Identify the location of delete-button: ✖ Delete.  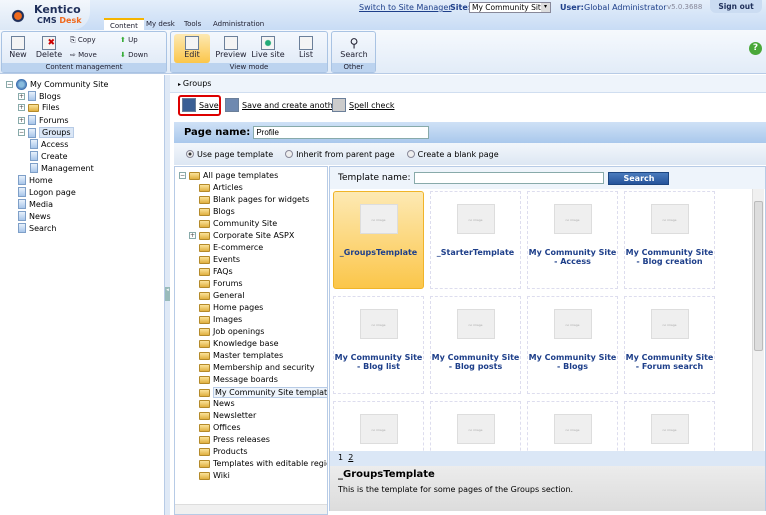
(49, 47).